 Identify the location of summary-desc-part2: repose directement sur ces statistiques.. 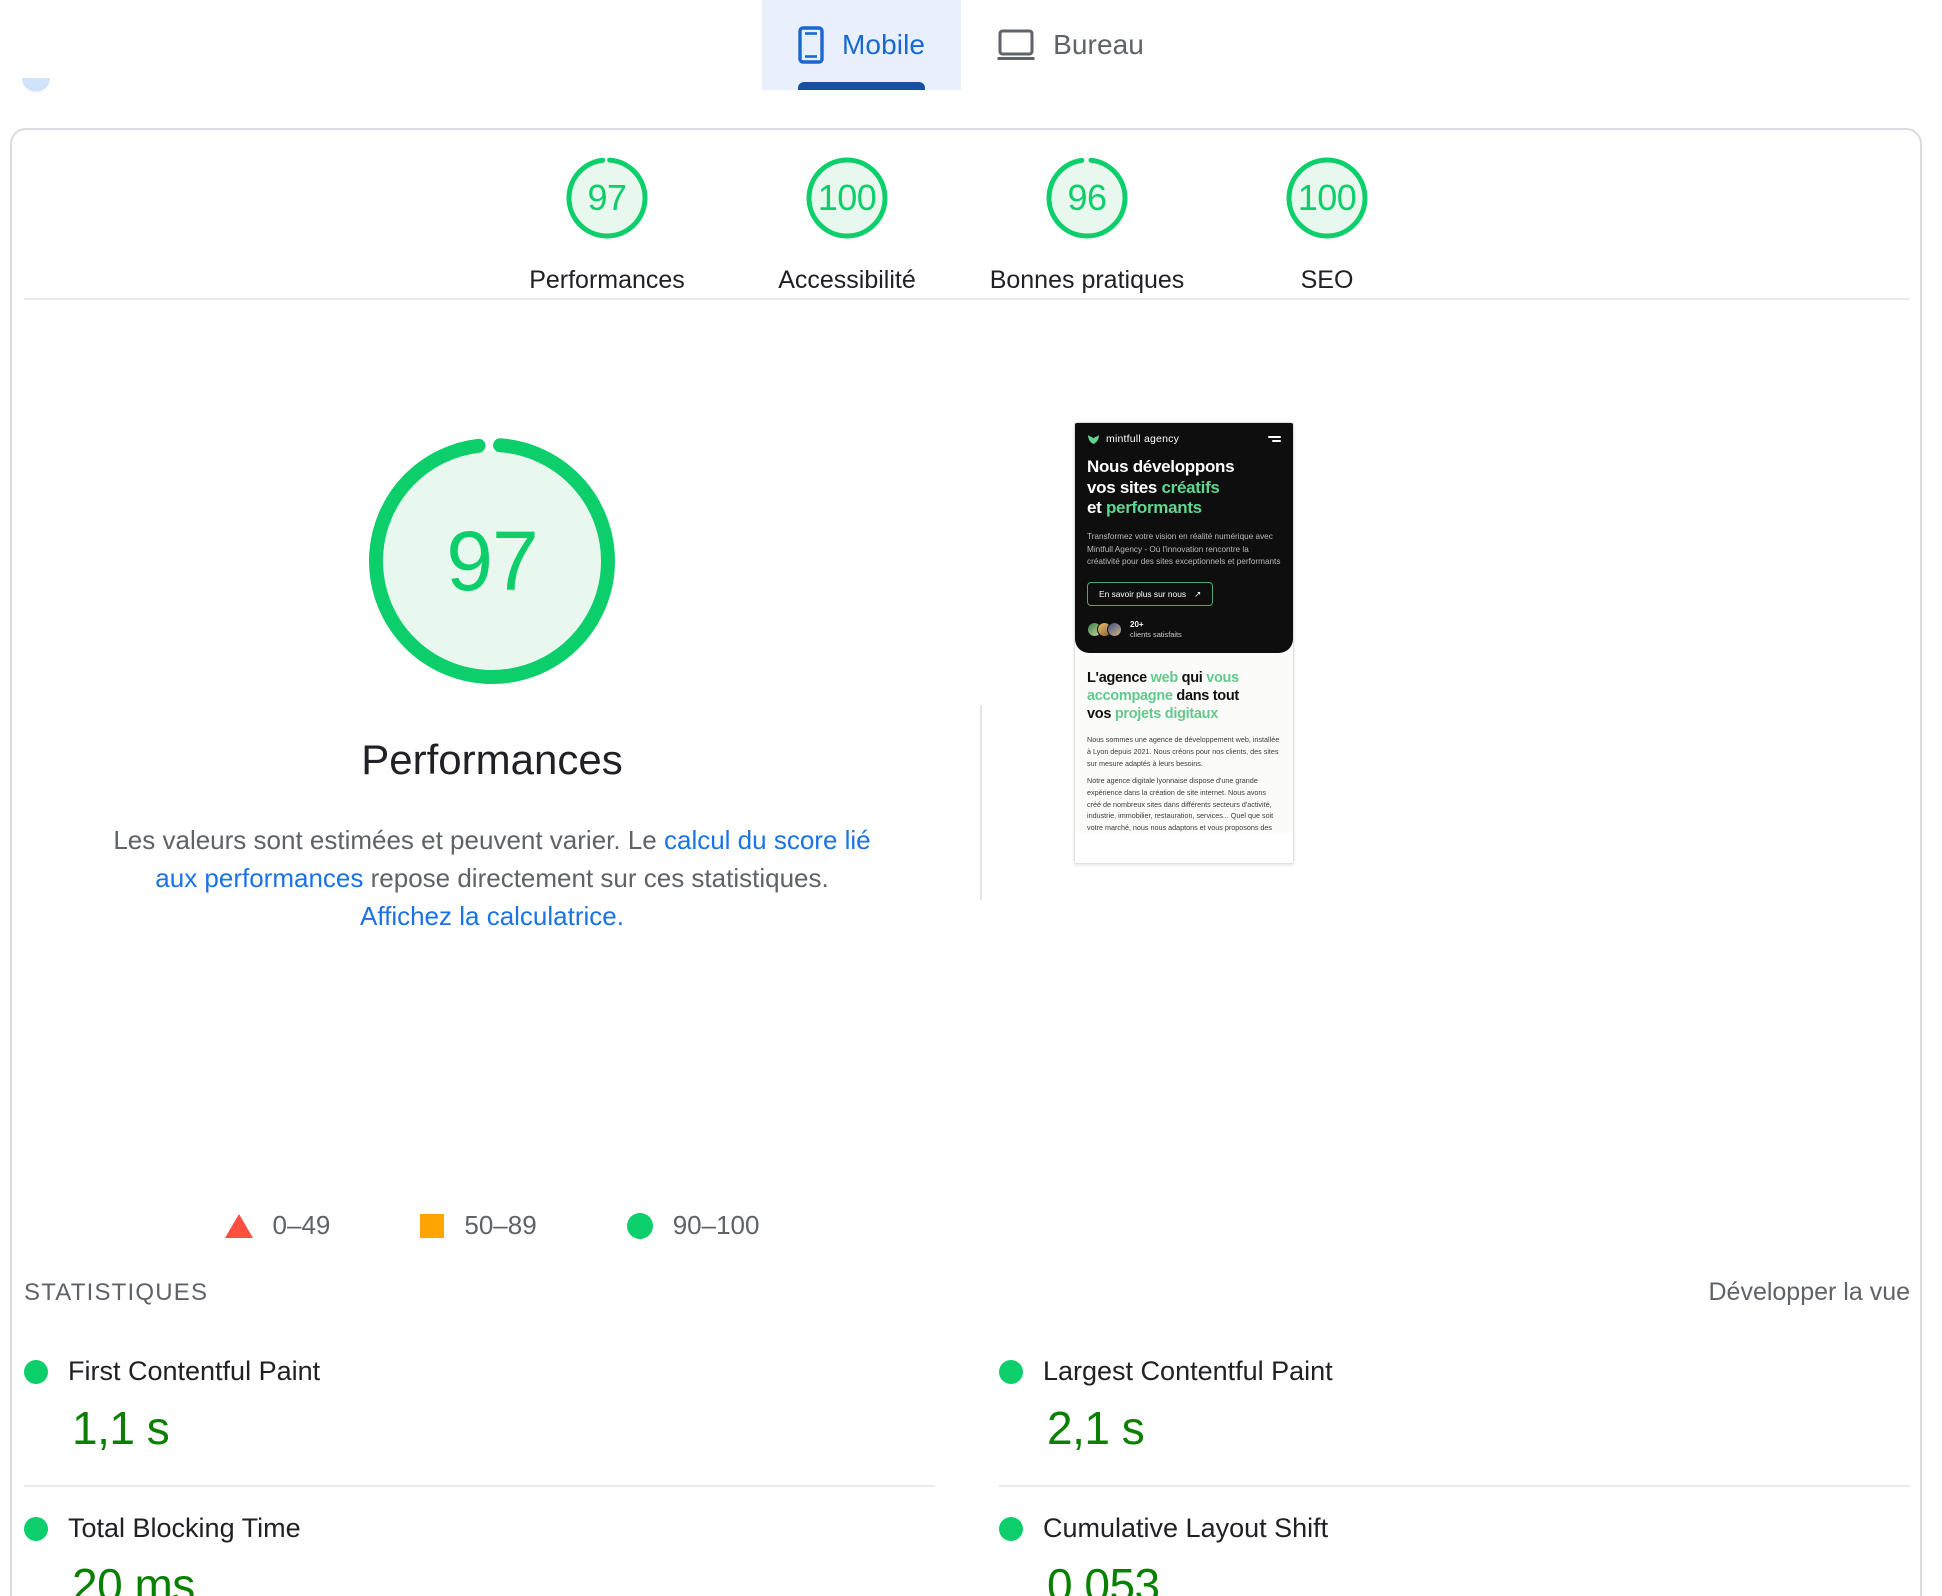
(596, 877).